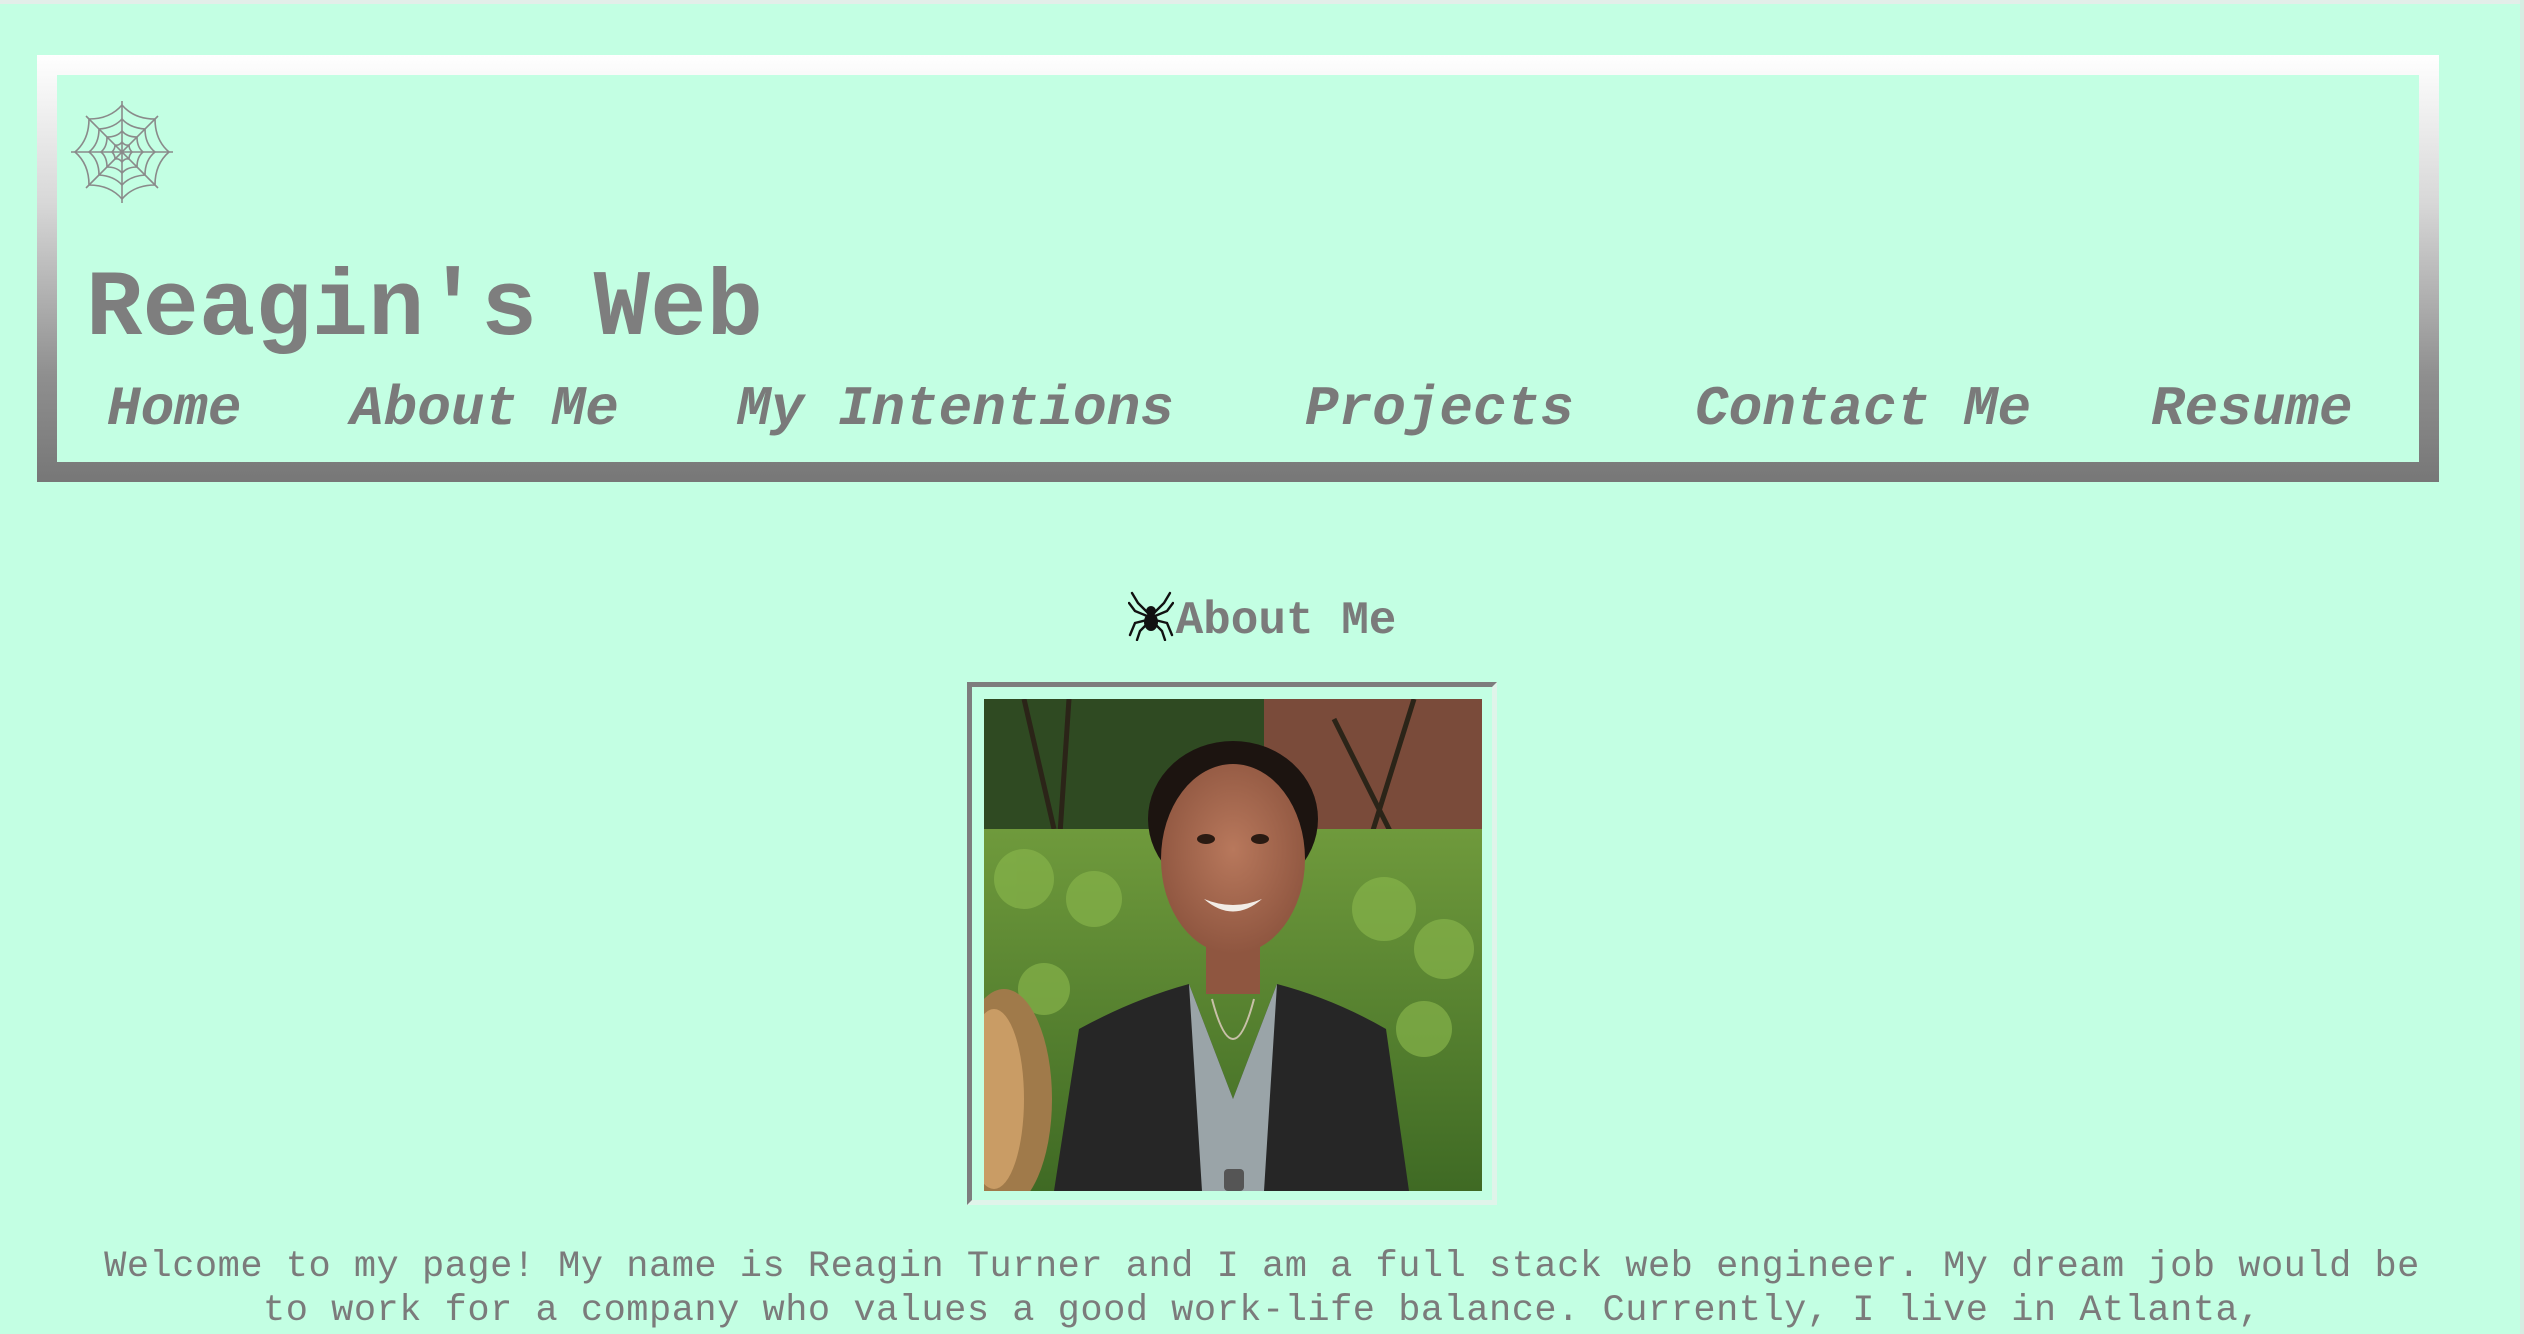  What do you see at coordinates (955, 409) in the screenshot?
I see `nav-link-my-intentions: My Intentions` at bounding box center [955, 409].